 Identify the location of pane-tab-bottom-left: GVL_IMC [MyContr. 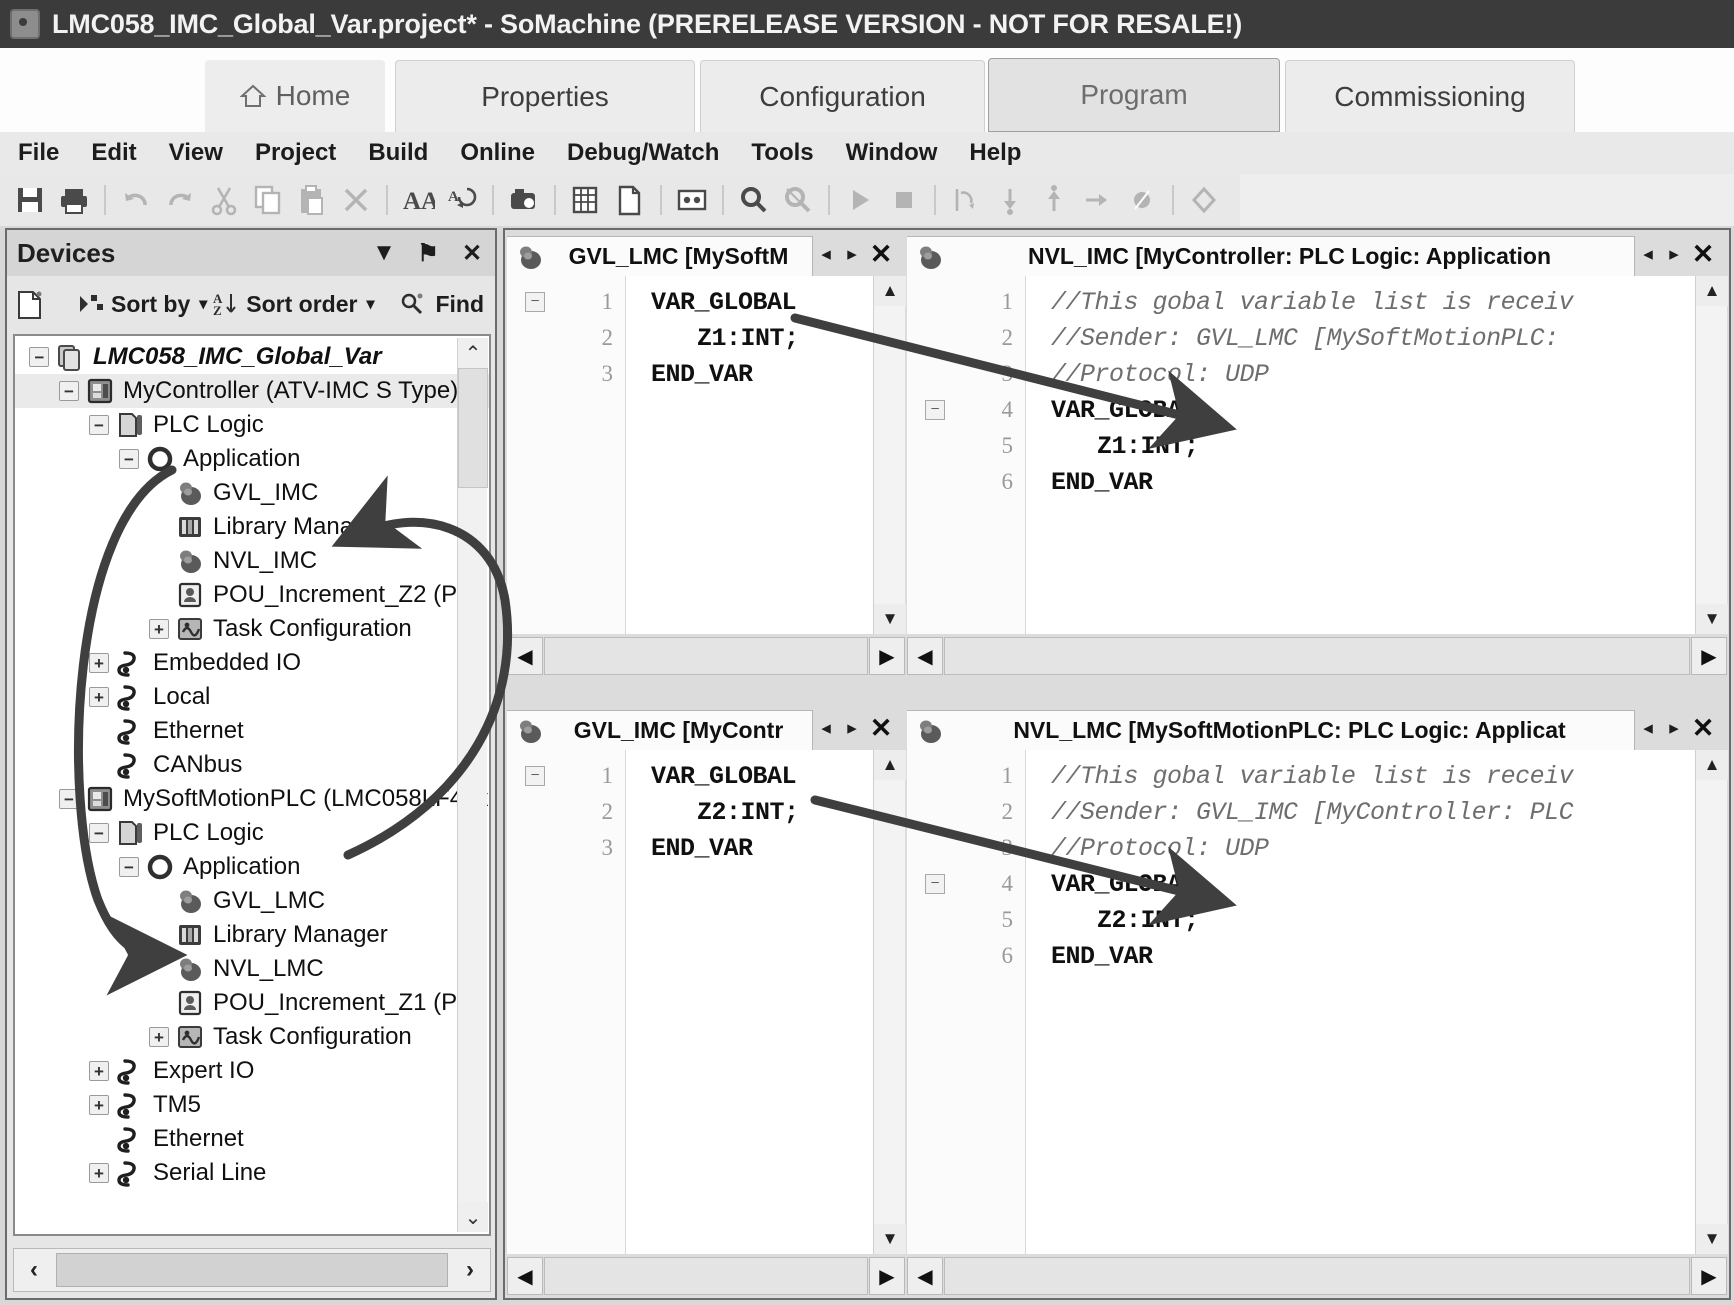
(660, 730).